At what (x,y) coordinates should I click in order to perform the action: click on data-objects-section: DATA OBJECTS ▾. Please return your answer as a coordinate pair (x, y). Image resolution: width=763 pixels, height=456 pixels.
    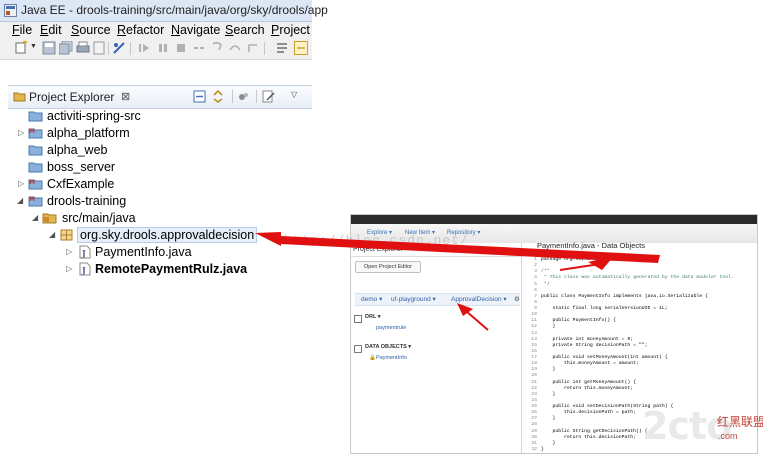
    Looking at the image, I should click on (388, 347).